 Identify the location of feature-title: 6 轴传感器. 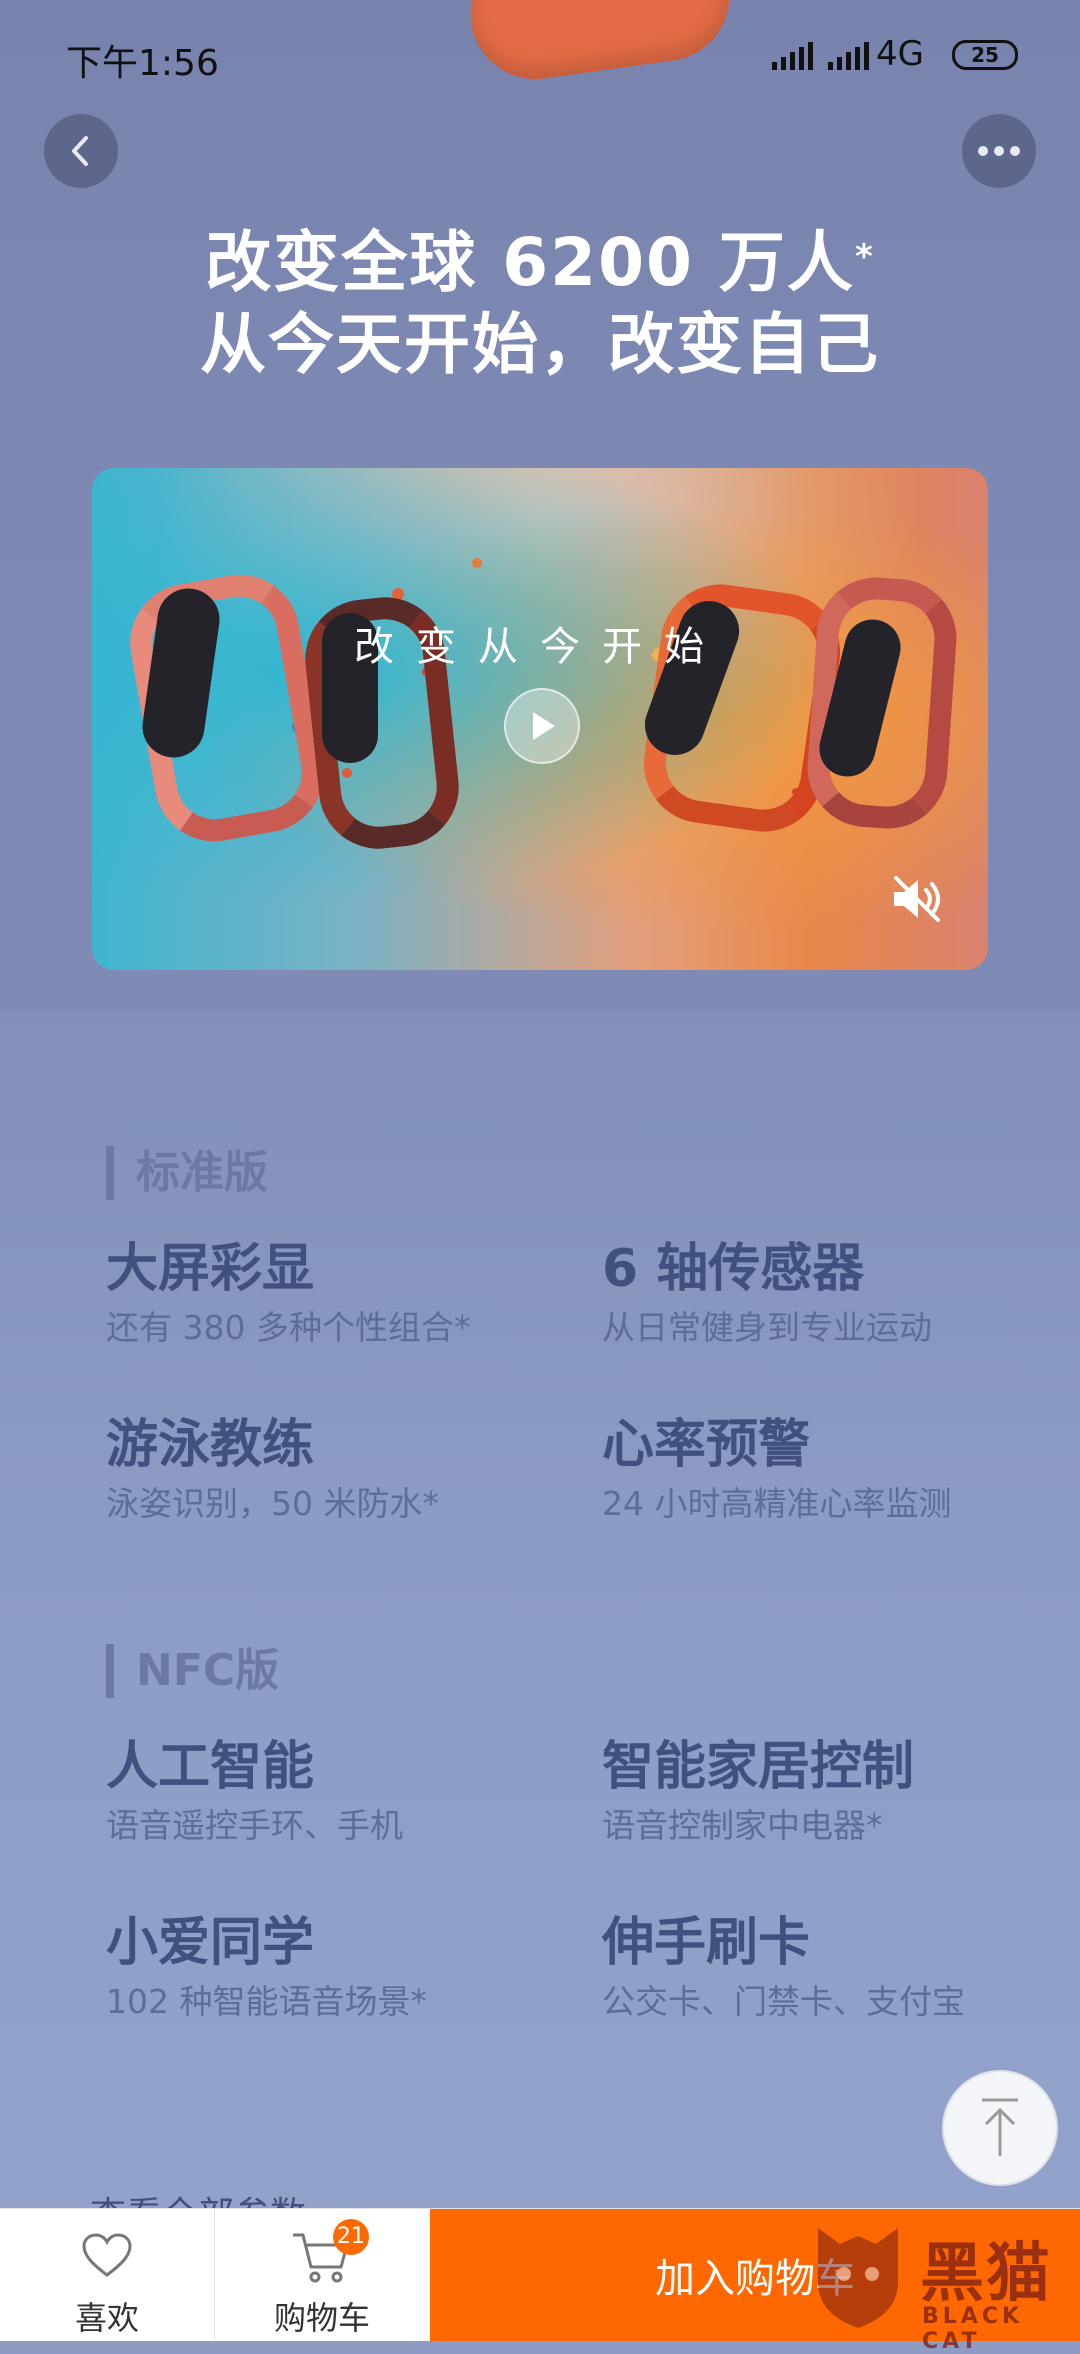
(733, 1269).